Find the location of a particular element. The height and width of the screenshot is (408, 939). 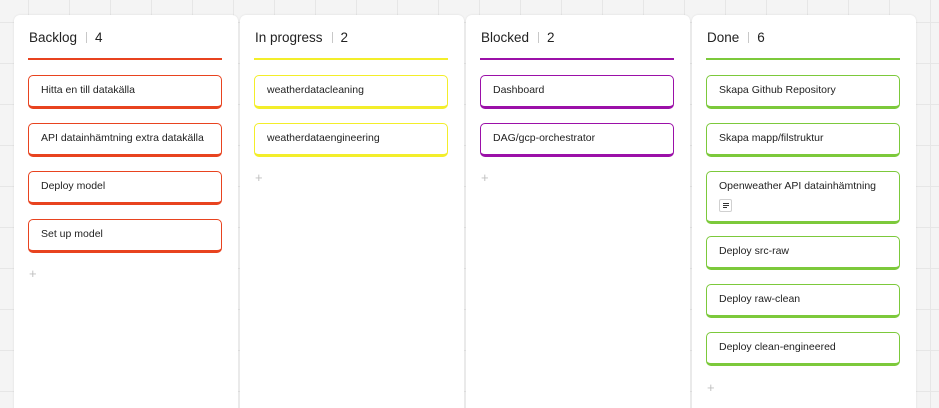

column-title: Backlog is located at coordinates (53, 37).